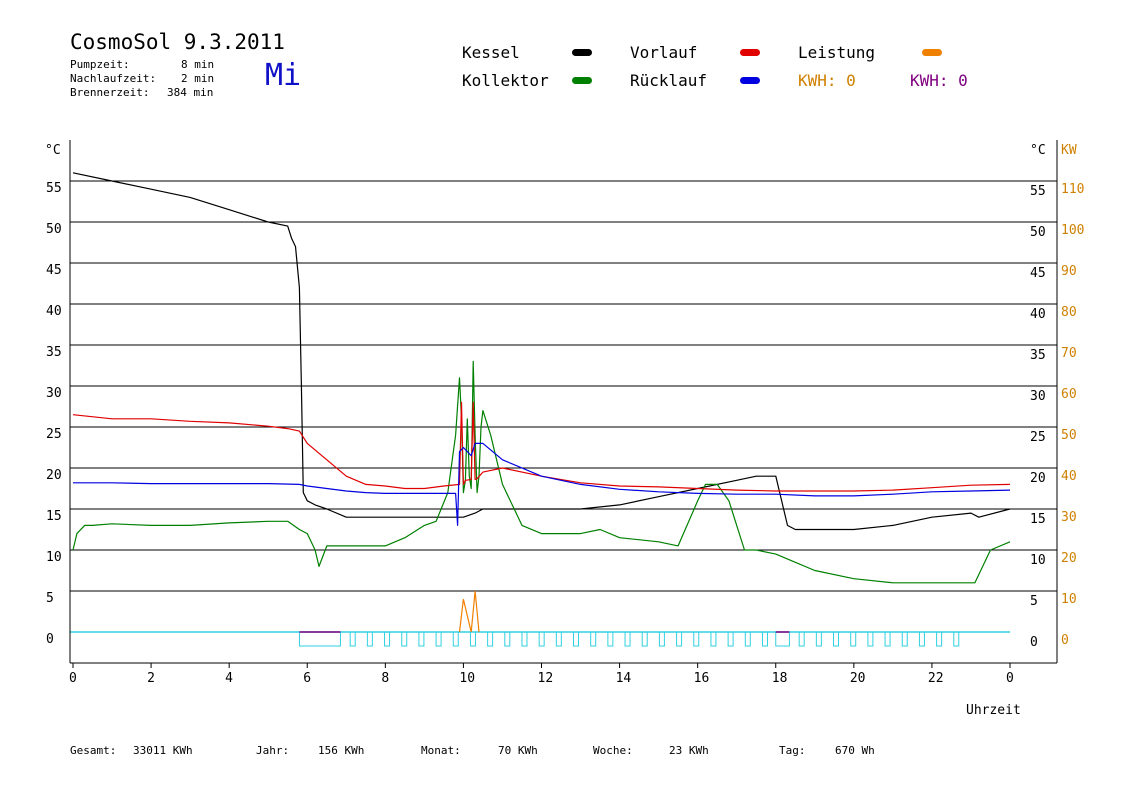  I want to click on kw-tick-label: 40, so click(1069, 476).